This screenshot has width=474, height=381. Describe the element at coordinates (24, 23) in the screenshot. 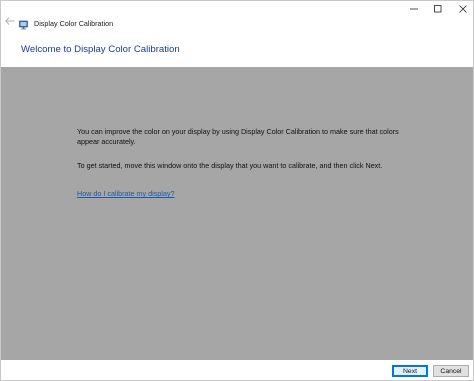

I see `display-calibration-app-icon` at that location.